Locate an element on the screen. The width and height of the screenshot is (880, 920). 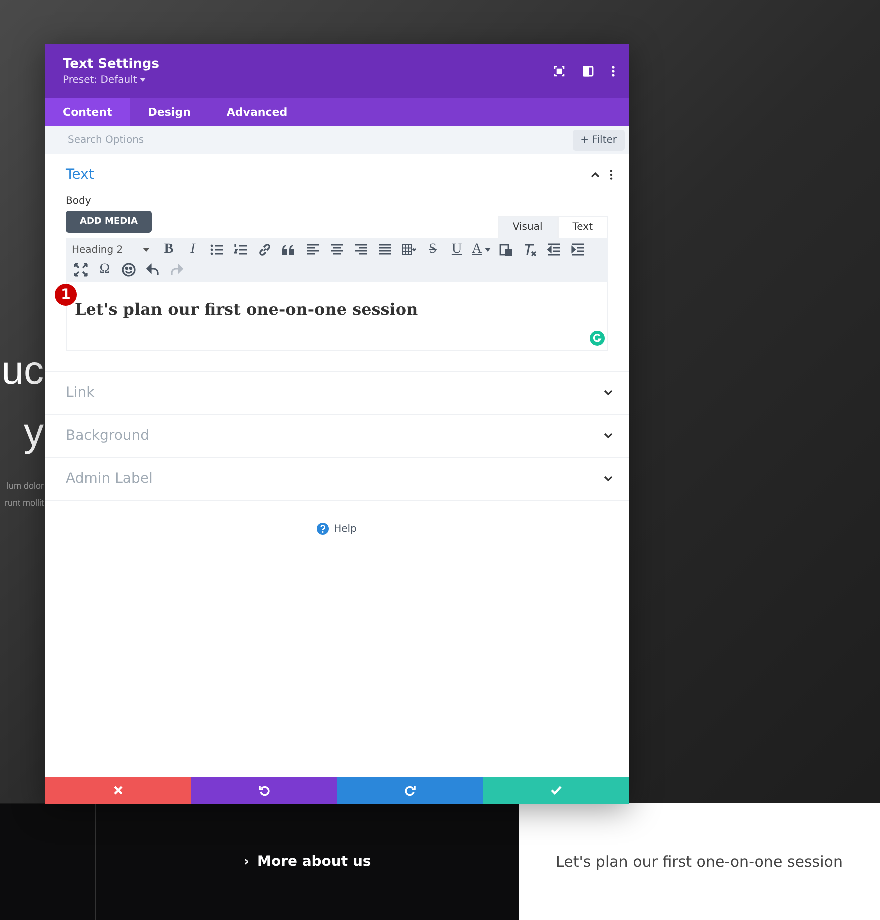
editor-tab: Visual is located at coordinates (528, 227).